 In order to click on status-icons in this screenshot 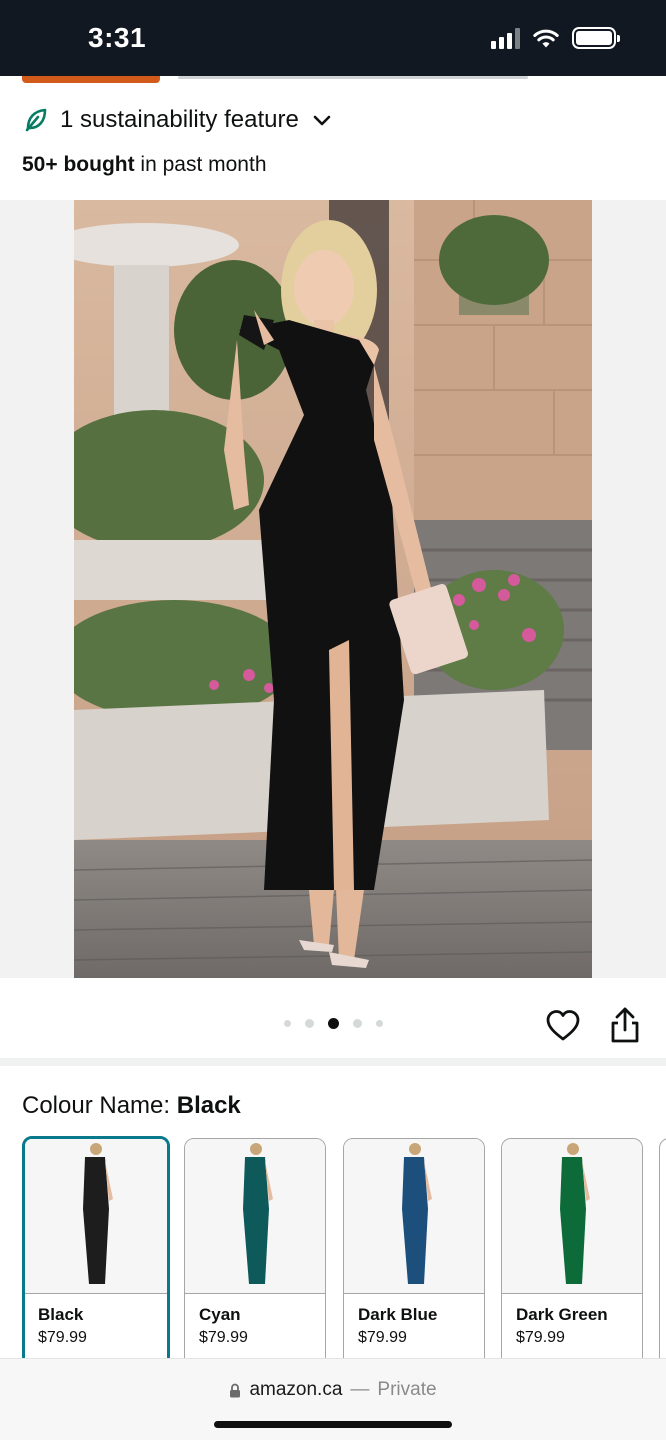, I will do `click(555, 38)`.